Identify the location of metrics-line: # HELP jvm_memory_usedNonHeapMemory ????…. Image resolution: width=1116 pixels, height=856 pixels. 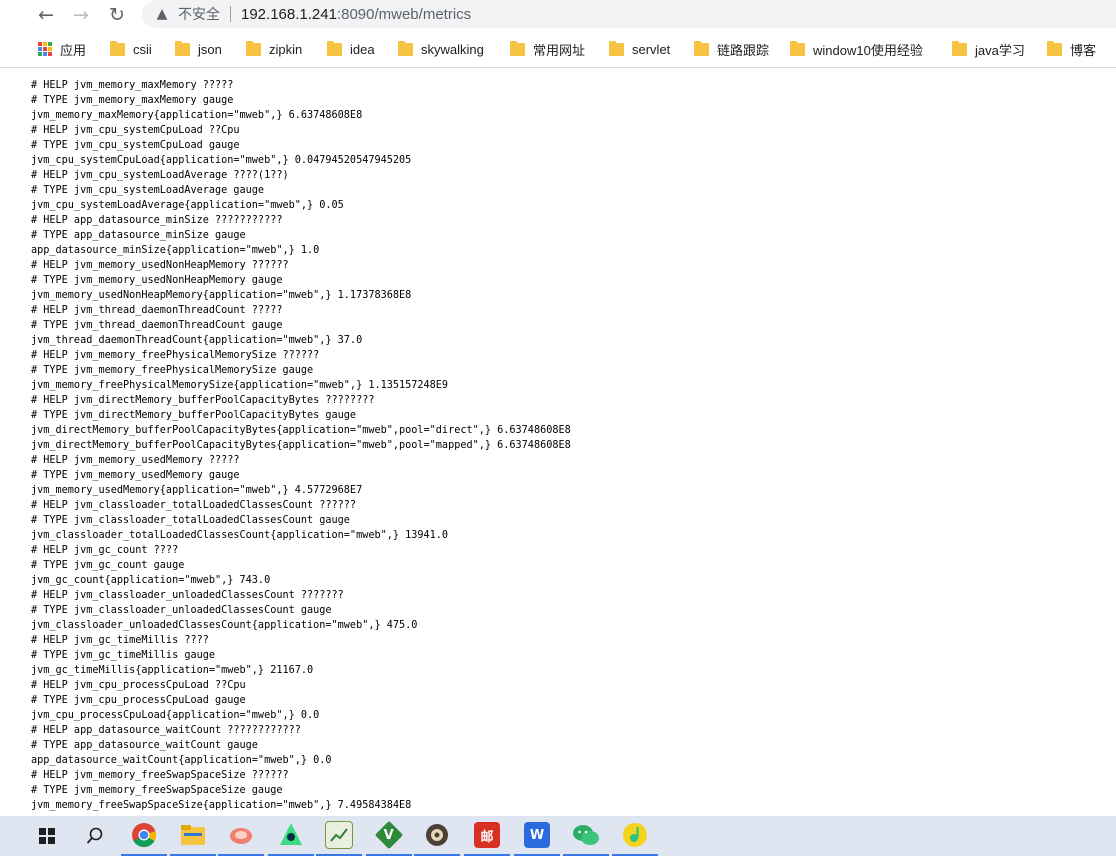
(160, 265).